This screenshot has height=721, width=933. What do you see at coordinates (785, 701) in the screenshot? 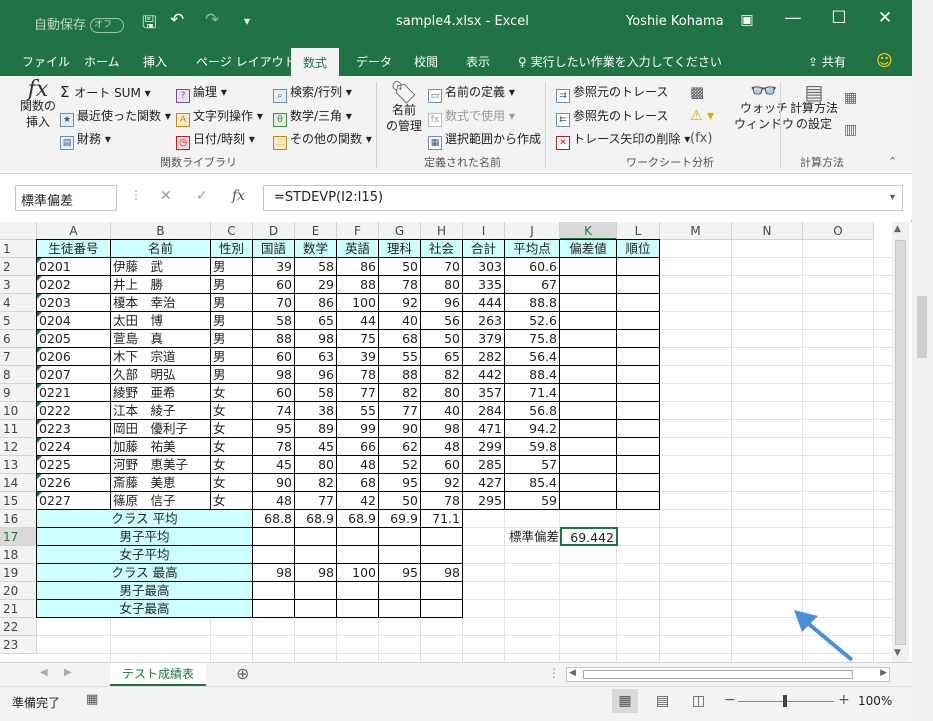
I see `zoom-slider-thumb` at bounding box center [785, 701].